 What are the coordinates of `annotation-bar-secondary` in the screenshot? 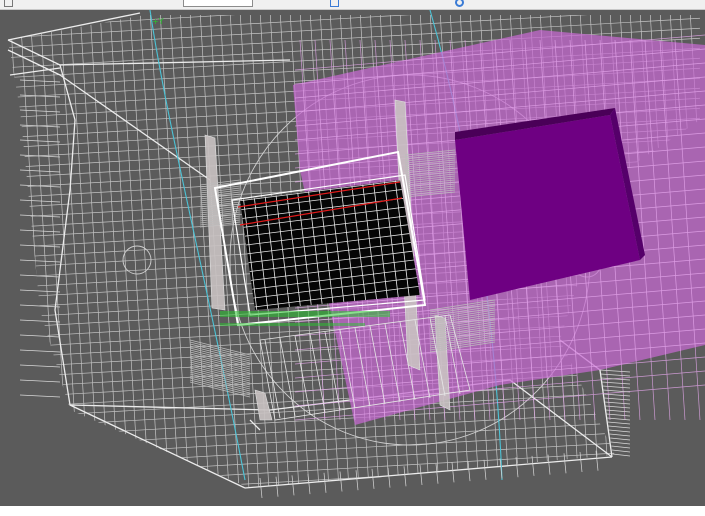 It's located at (292, 324).